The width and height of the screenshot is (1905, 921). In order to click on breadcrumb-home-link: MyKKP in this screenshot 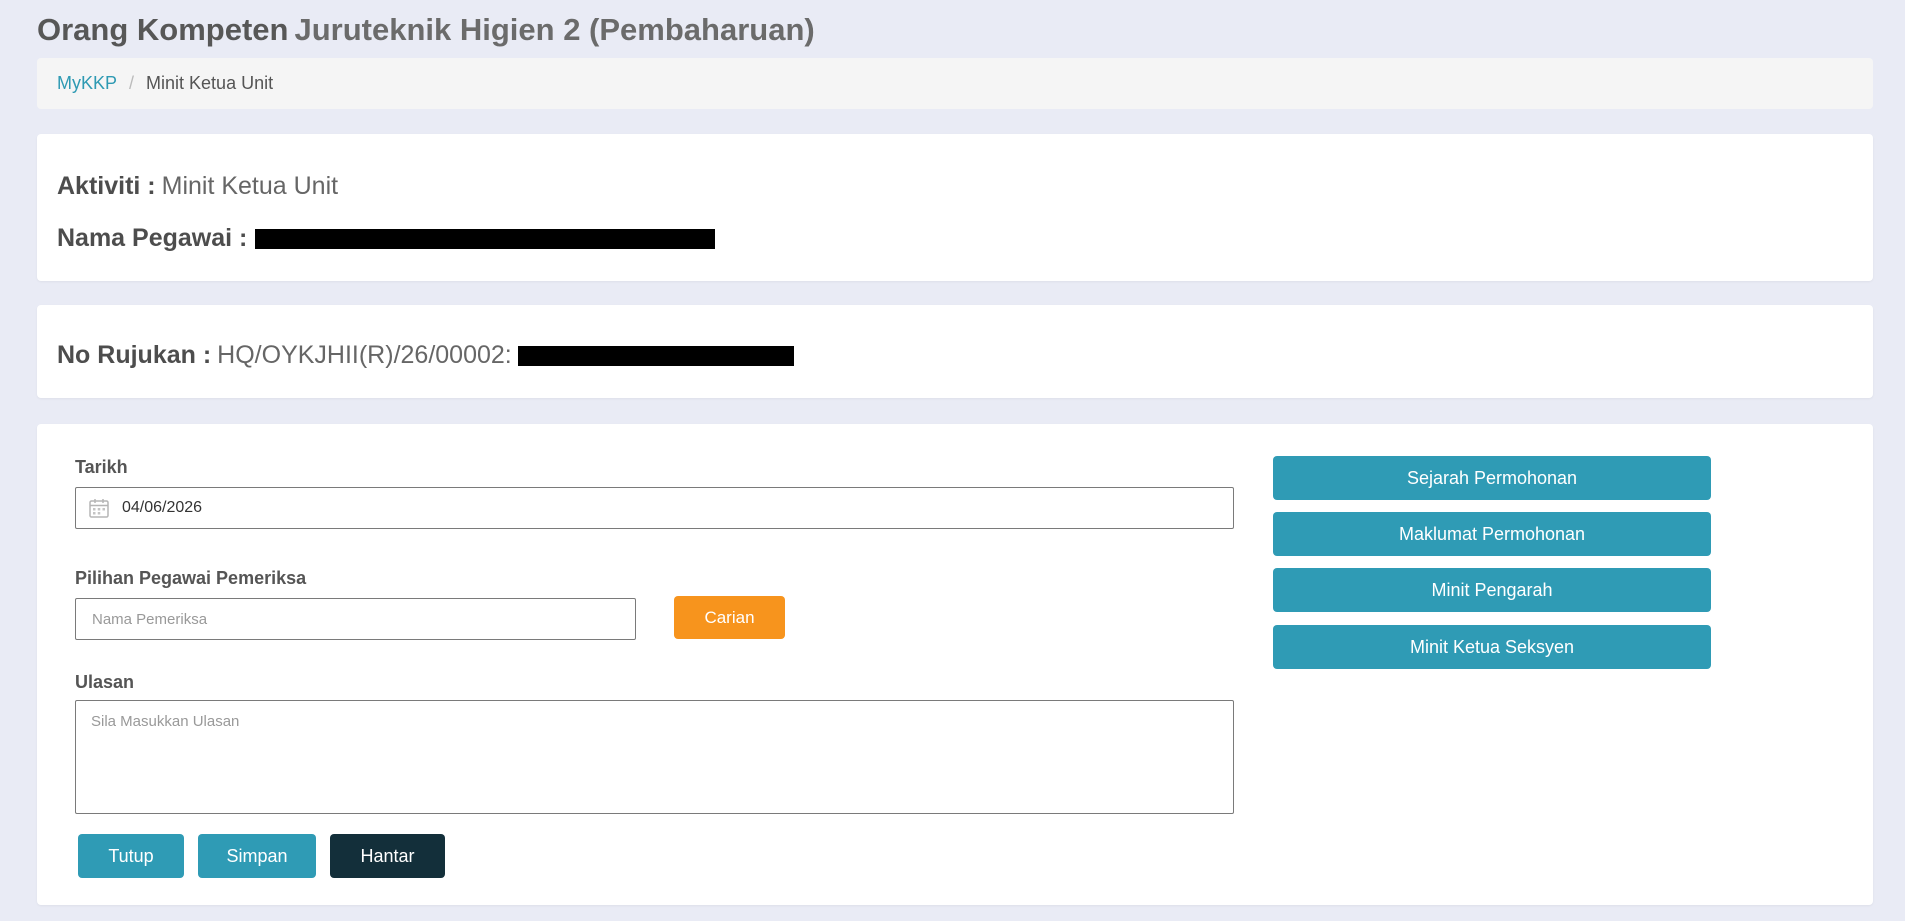, I will do `click(87, 83)`.